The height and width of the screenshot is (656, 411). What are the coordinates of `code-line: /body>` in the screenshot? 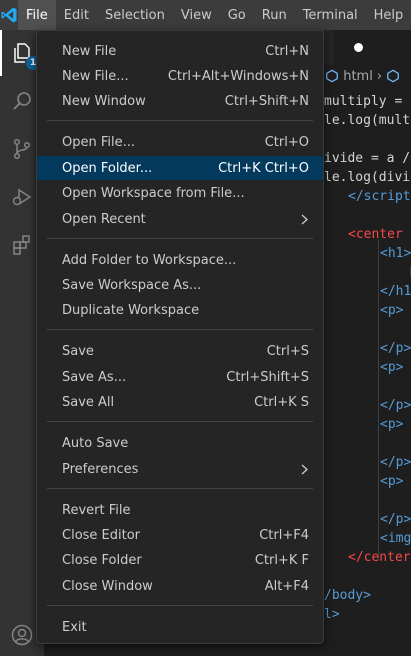 It's located at (347, 595).